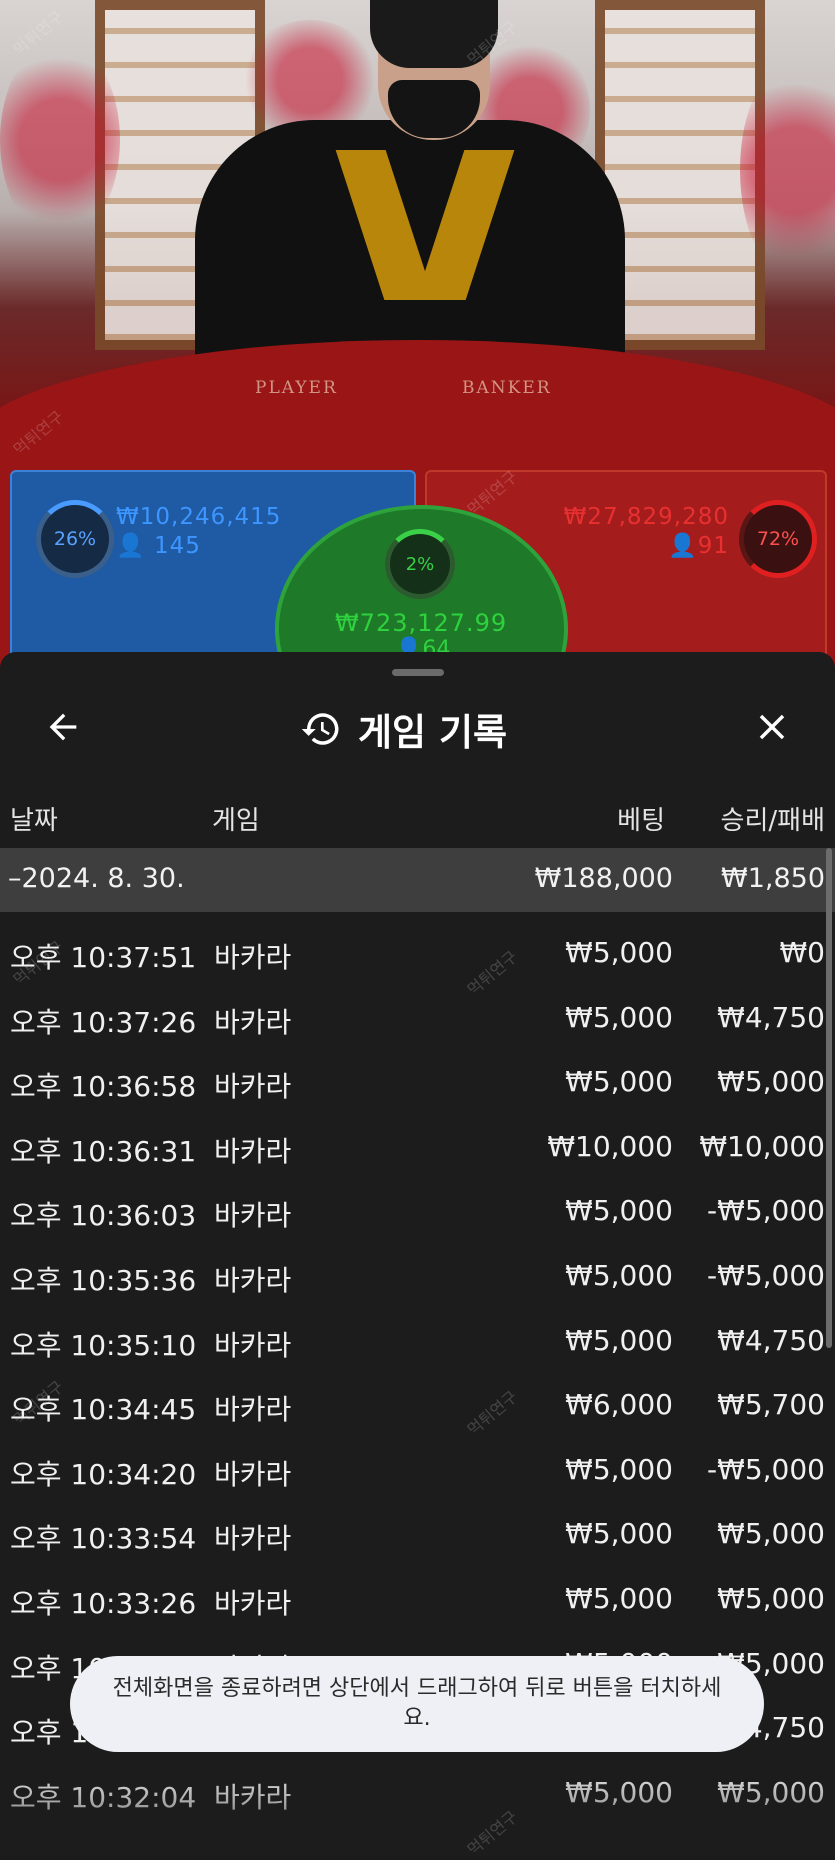 This screenshot has width=835, height=1860. What do you see at coordinates (829, 1098) in the screenshot?
I see `scrollbar` at bounding box center [829, 1098].